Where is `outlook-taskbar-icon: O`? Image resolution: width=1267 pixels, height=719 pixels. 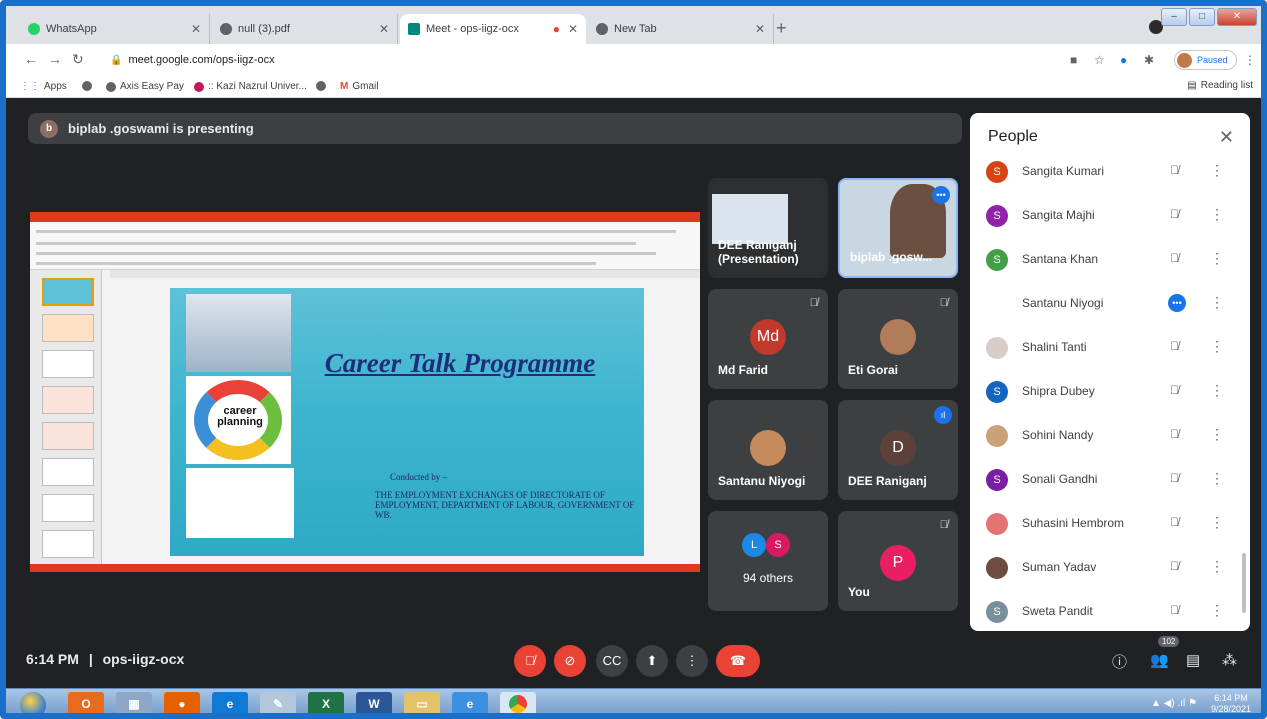
outlook-taskbar-icon: O is located at coordinates (86, 702).